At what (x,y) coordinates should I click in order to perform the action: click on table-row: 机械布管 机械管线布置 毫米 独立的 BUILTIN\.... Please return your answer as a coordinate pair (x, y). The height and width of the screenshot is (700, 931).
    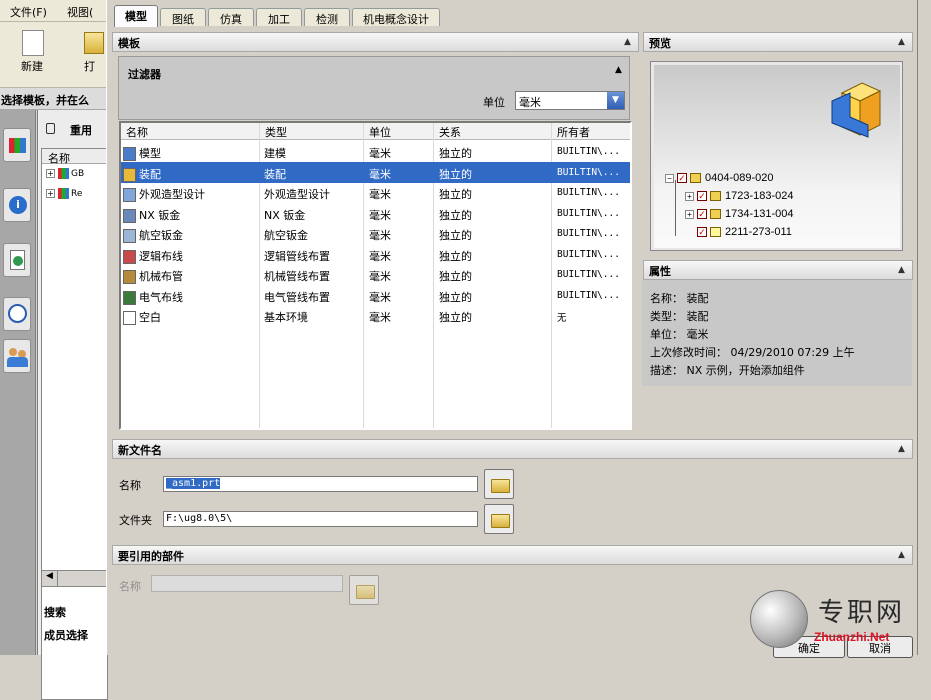
    Looking at the image, I should click on (375, 274).